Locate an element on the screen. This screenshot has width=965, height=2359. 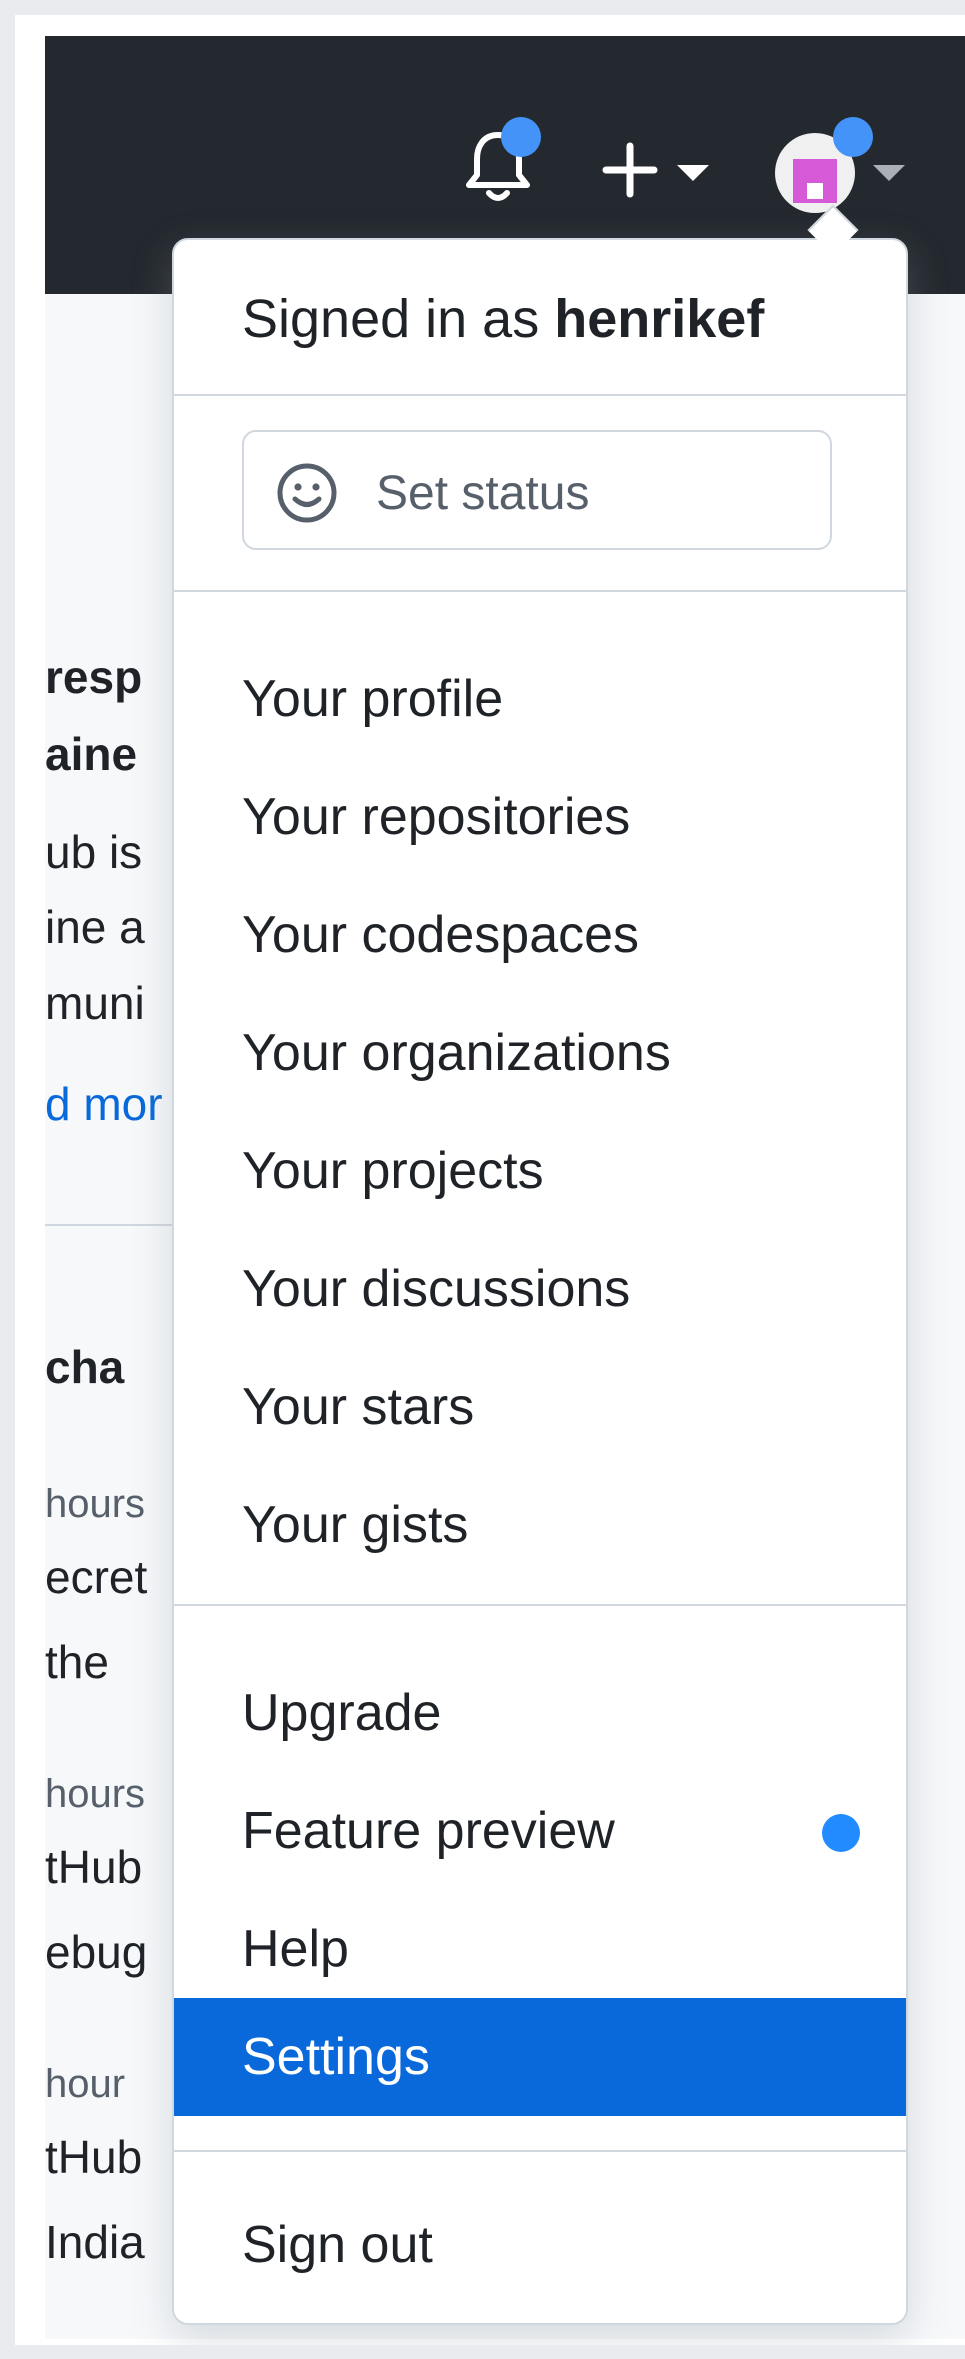
menu-item-your-organizations: Your organizations is located at coordinates (540, 1053).